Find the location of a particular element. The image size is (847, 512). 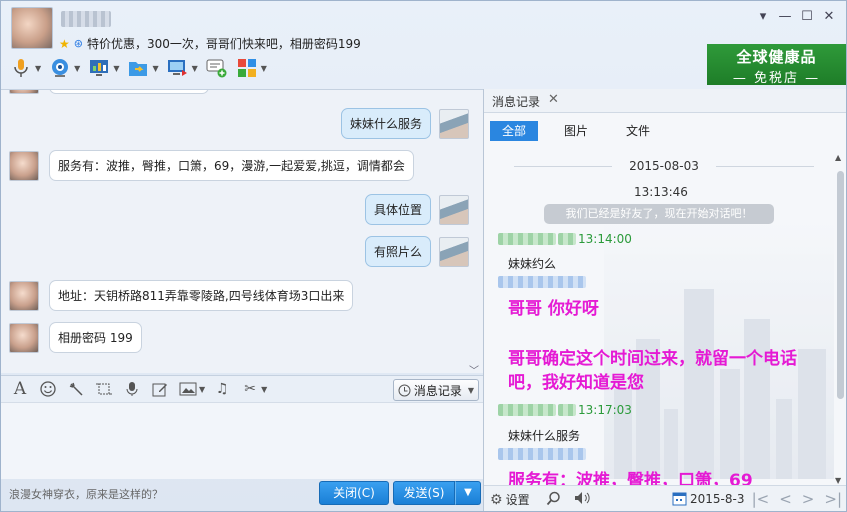

volume-button is located at coordinates (582, 498).